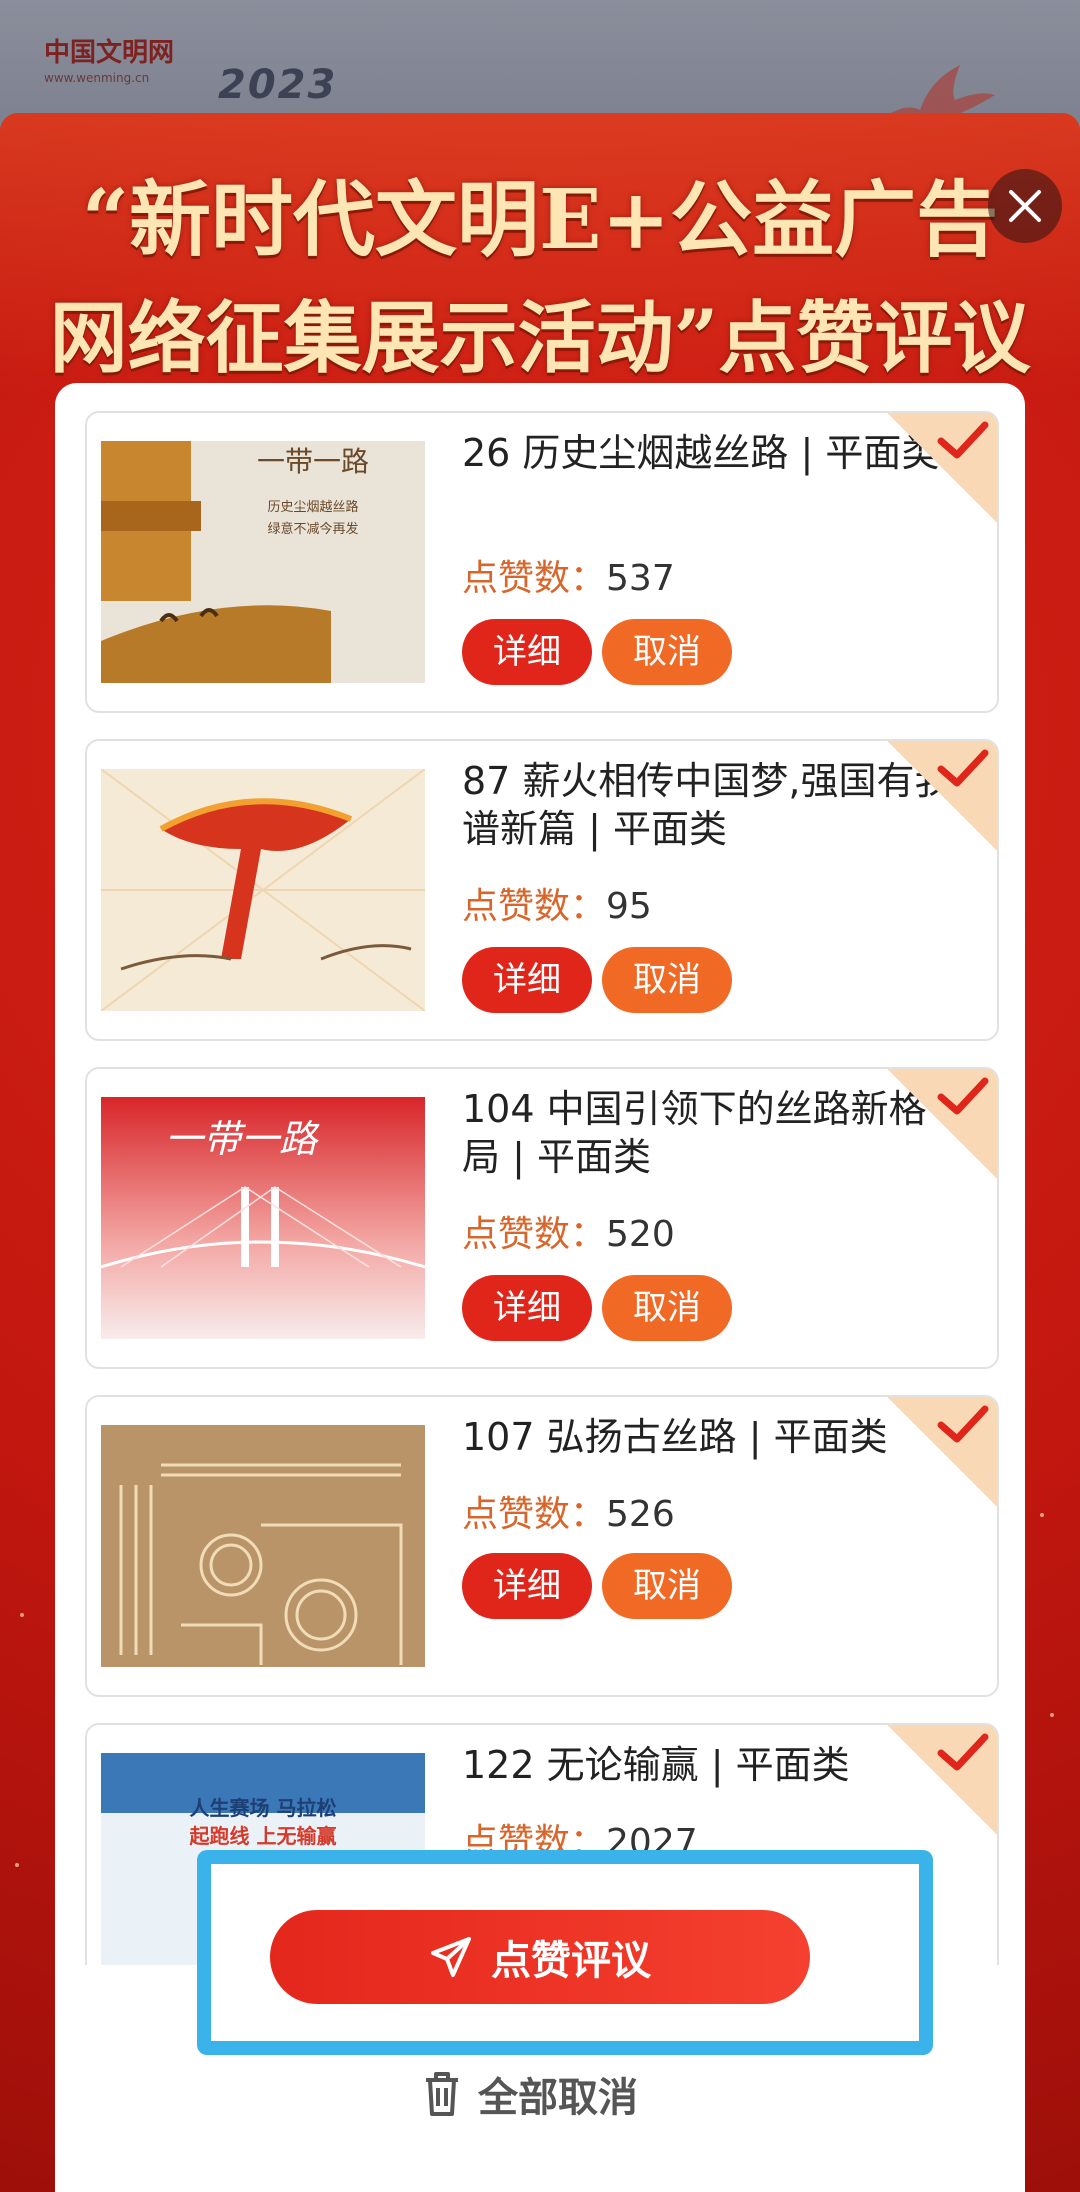  I want to click on thumbnail-text: 绿意不减今再发, so click(312, 529).